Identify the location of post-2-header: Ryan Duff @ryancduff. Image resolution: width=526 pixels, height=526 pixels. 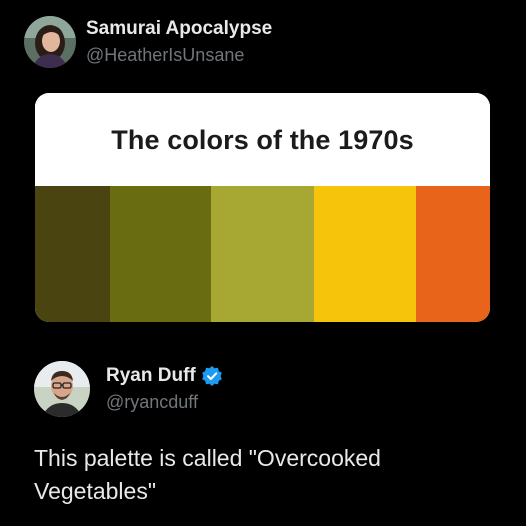
(128, 389).